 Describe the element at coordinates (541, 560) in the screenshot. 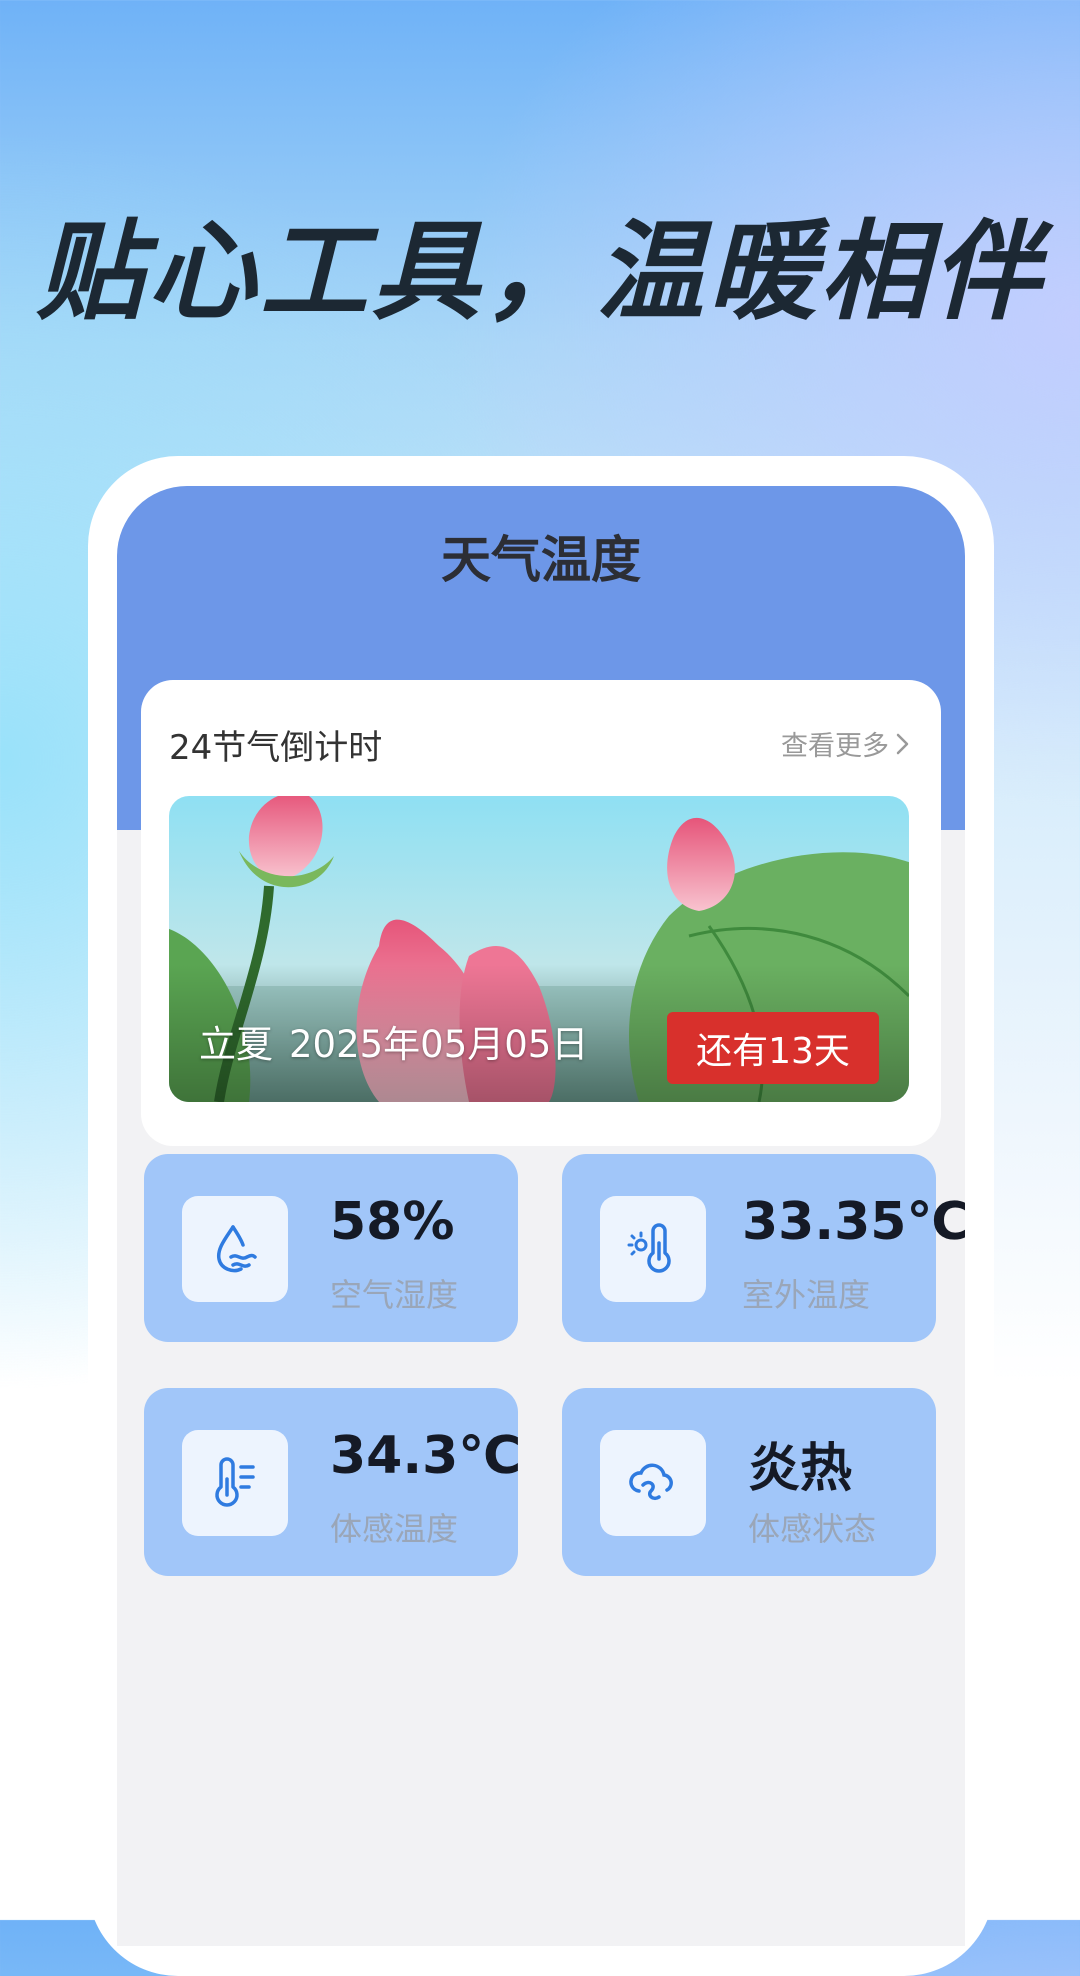

I see `screen-title: 天气温度` at that location.